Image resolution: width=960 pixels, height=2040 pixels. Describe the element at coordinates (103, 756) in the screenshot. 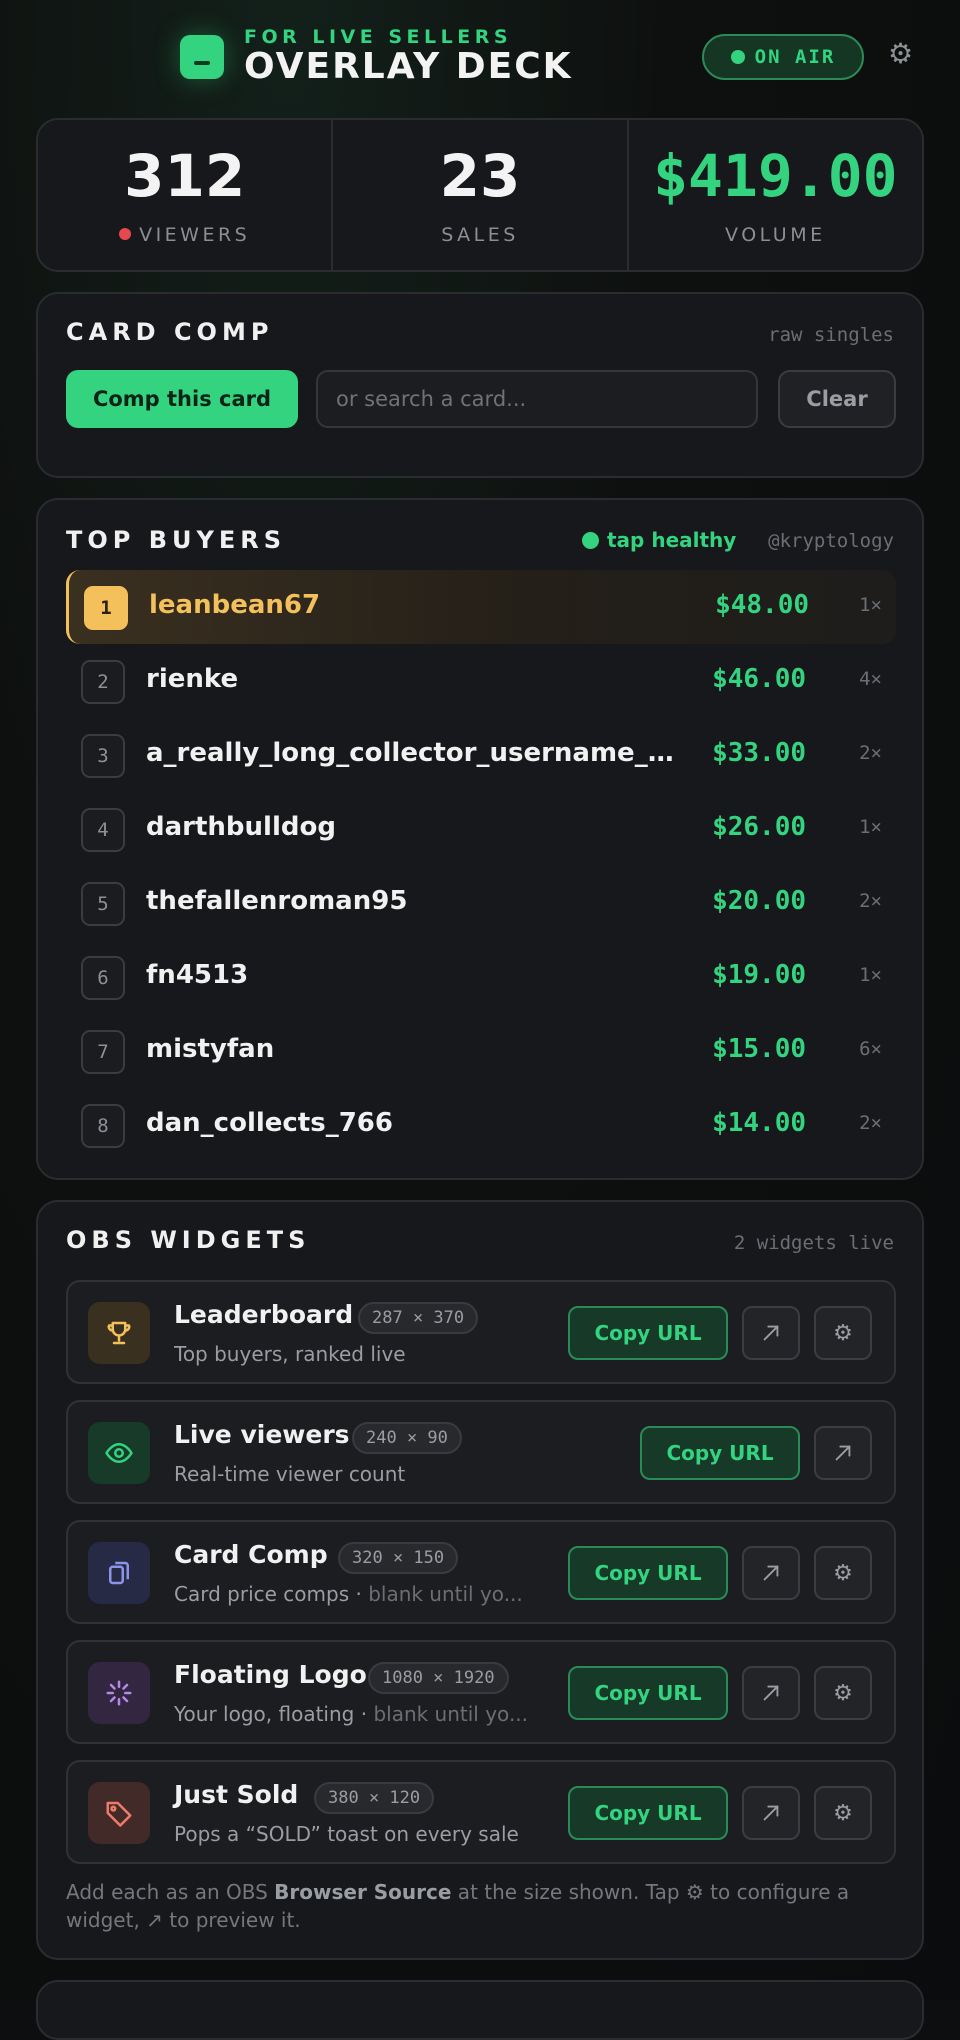

I see `buyer-rank: 3` at that location.